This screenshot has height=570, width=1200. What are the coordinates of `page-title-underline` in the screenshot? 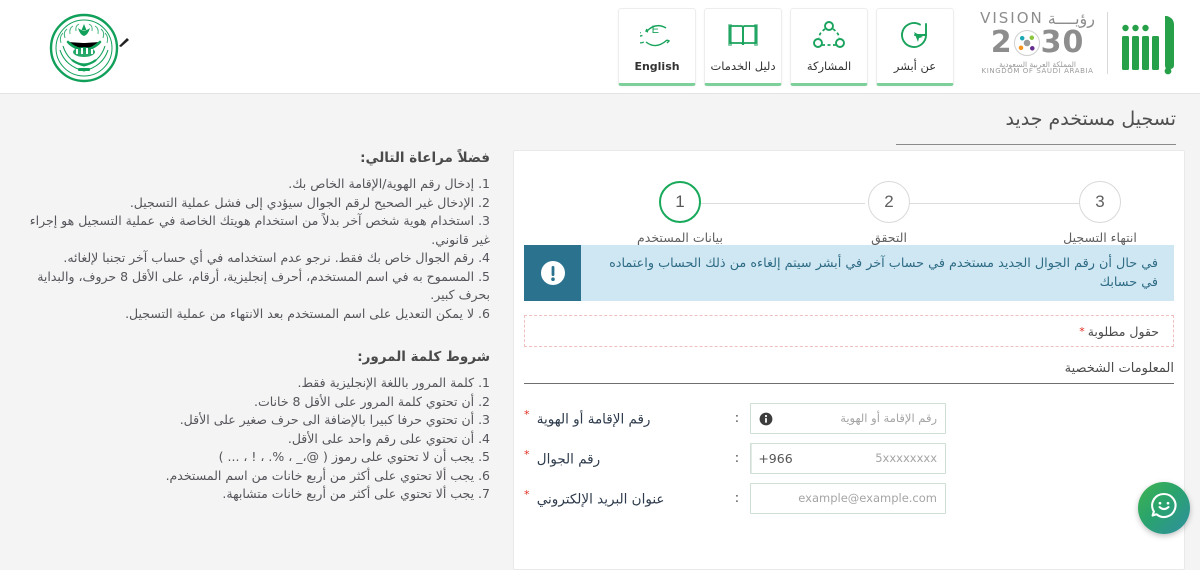 It's located at (1036, 144).